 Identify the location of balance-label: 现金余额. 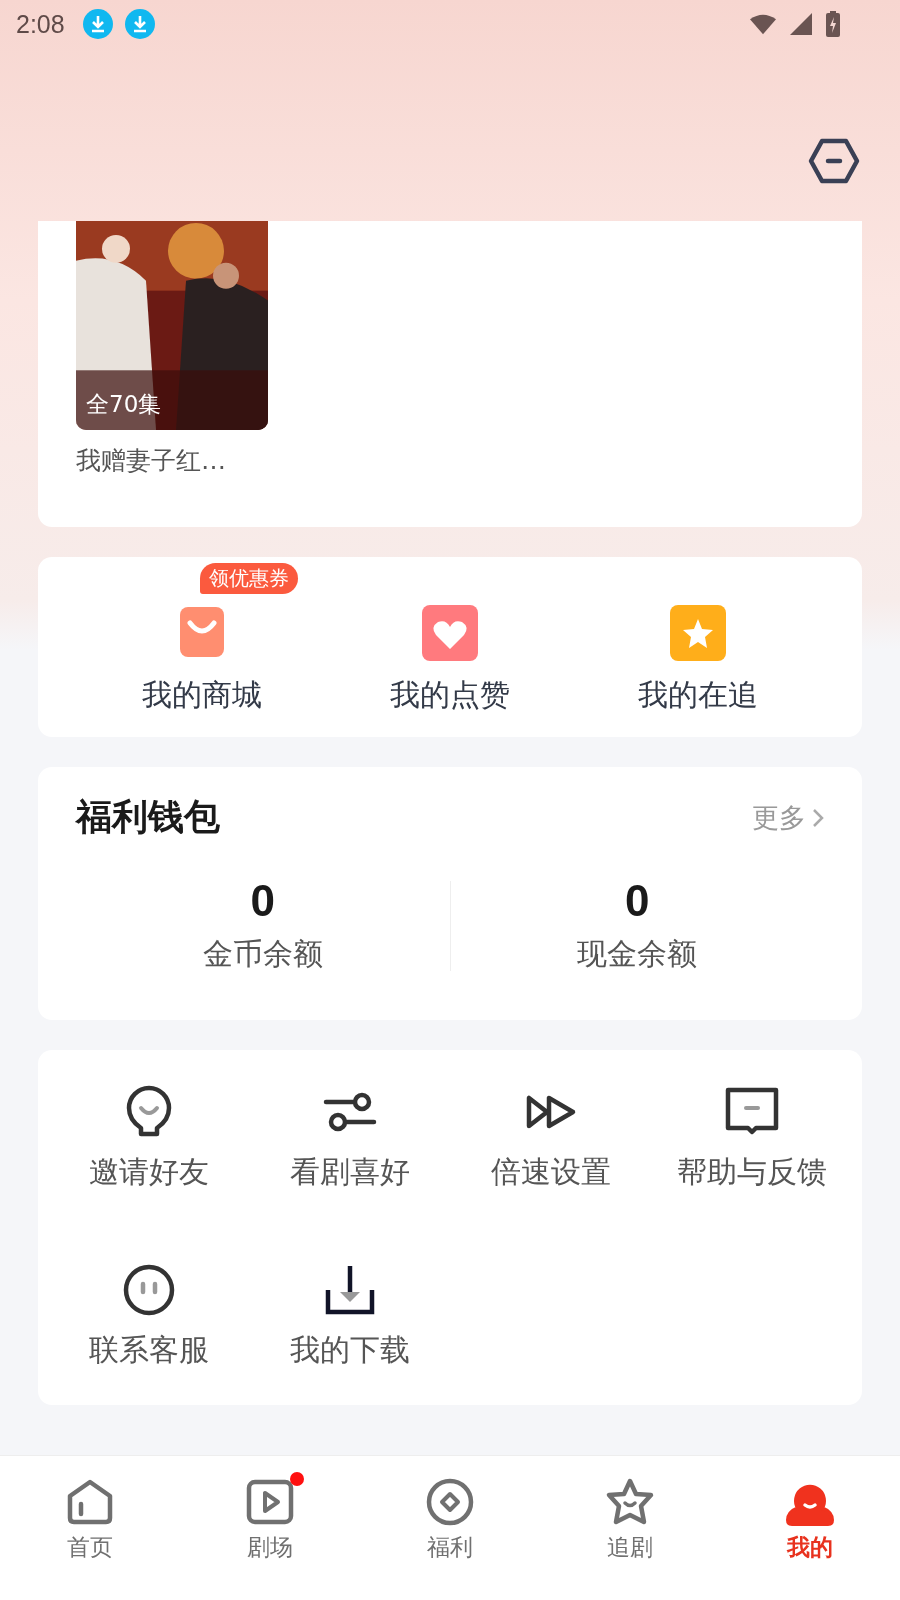
(637, 954).